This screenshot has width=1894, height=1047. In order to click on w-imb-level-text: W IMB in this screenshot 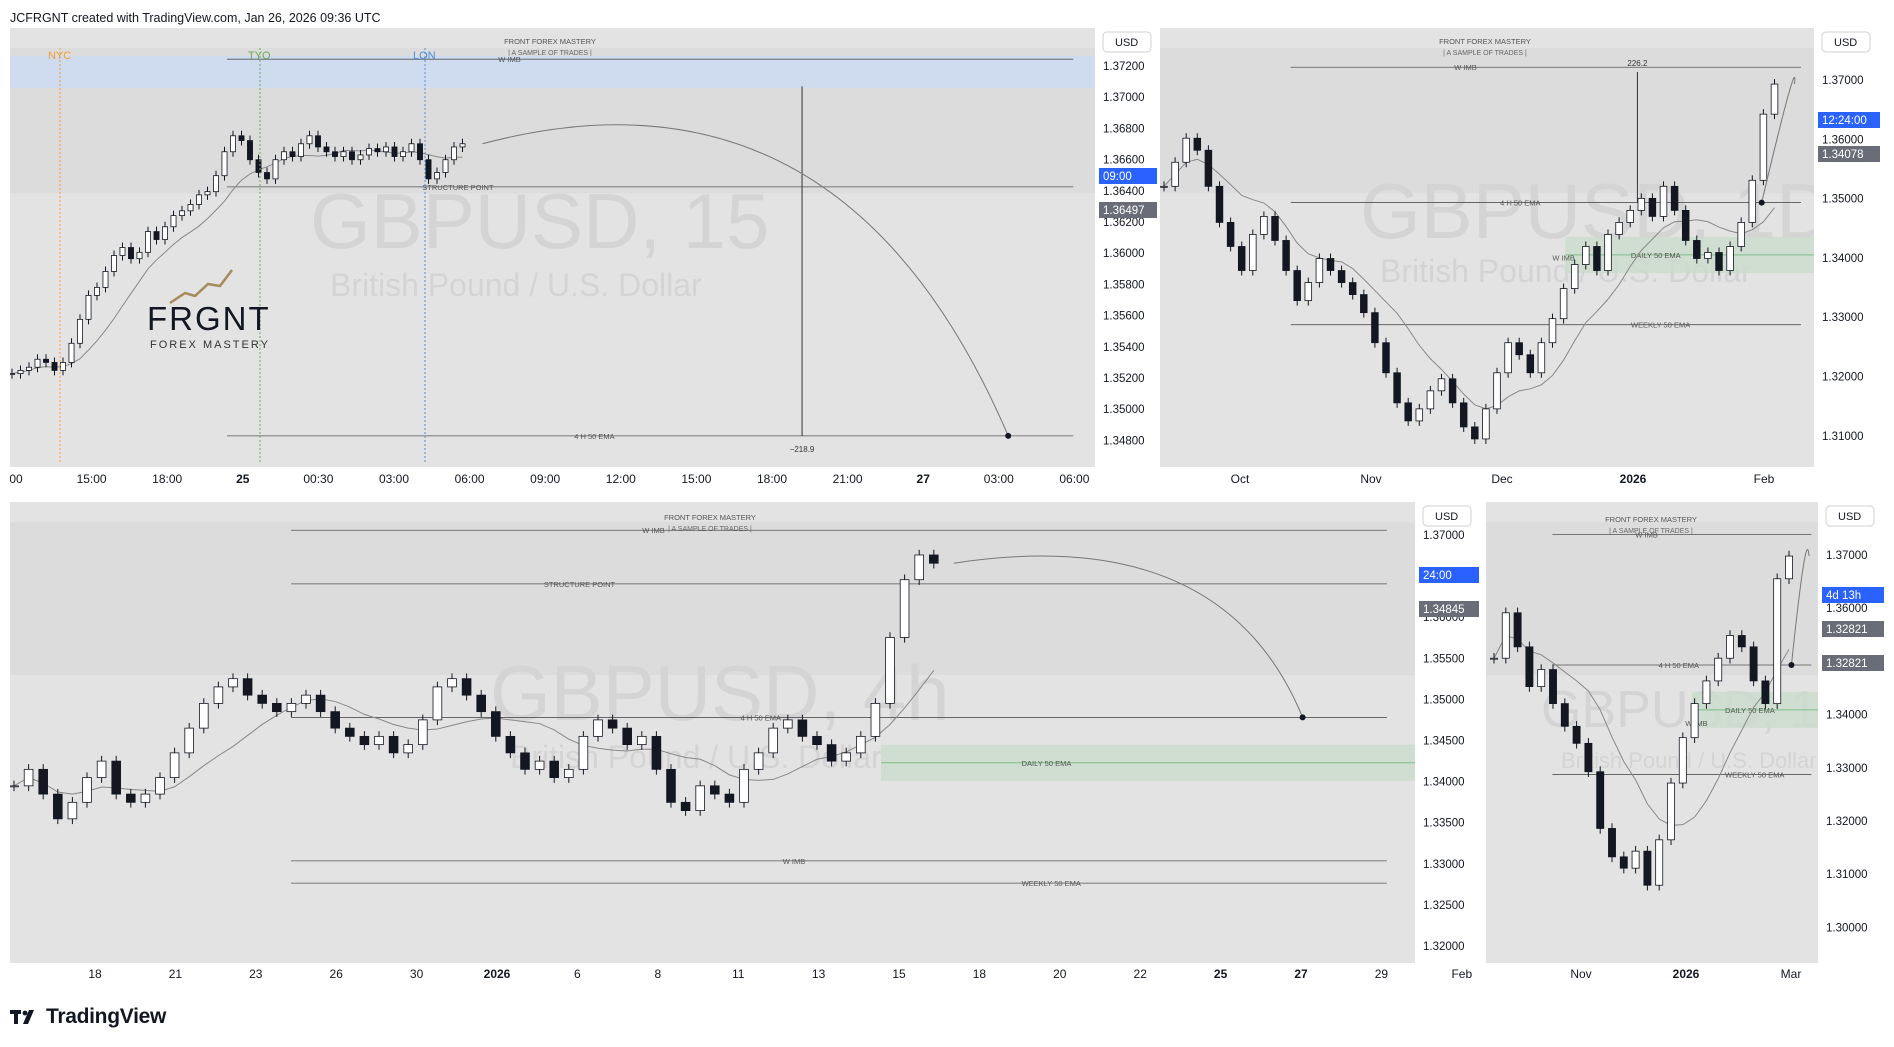, I will do `click(1646, 534)`.